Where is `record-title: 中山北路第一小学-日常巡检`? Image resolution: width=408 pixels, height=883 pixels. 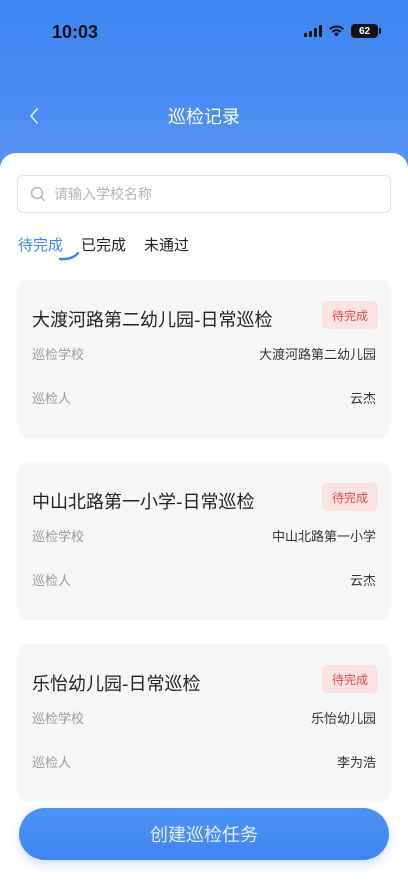
record-title: 中山北路第一小学-日常巡检 is located at coordinates (143, 502).